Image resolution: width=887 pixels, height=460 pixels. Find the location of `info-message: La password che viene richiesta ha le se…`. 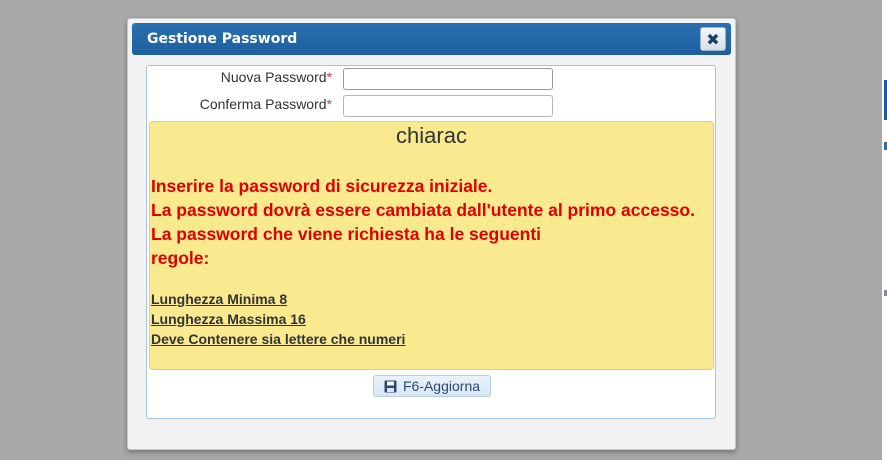

info-message: La password che viene richiesta ha le se… is located at coordinates (346, 234).